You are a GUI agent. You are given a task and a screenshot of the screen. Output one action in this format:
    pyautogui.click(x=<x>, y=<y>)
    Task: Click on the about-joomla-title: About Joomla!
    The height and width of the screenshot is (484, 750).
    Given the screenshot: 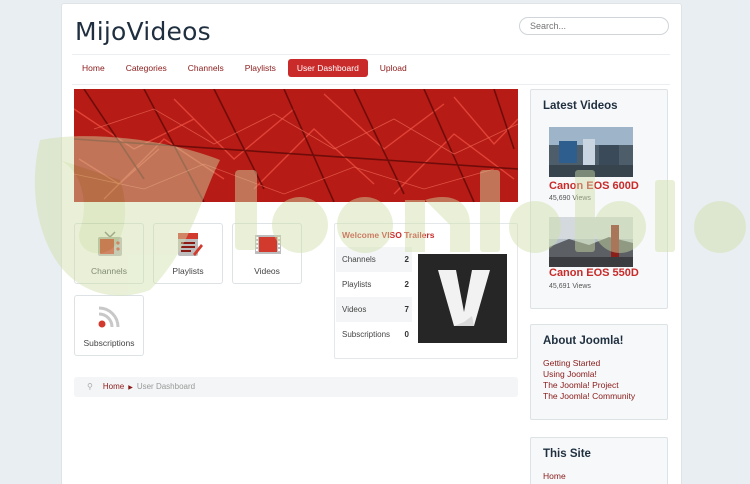 What is the action you would take?
    pyautogui.click(x=583, y=341)
    